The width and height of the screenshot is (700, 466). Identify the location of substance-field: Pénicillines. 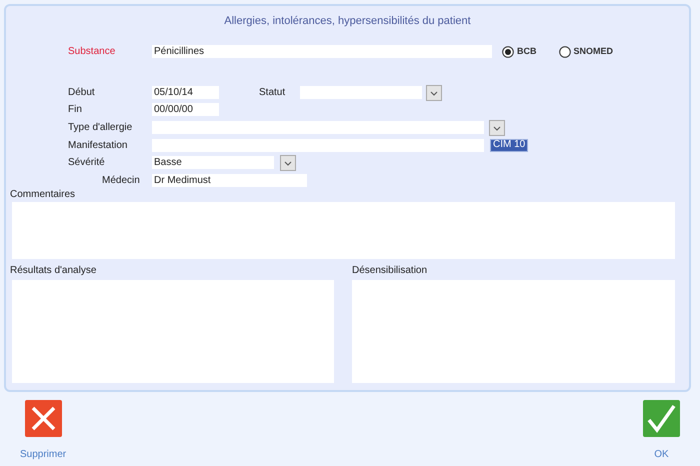
(322, 51).